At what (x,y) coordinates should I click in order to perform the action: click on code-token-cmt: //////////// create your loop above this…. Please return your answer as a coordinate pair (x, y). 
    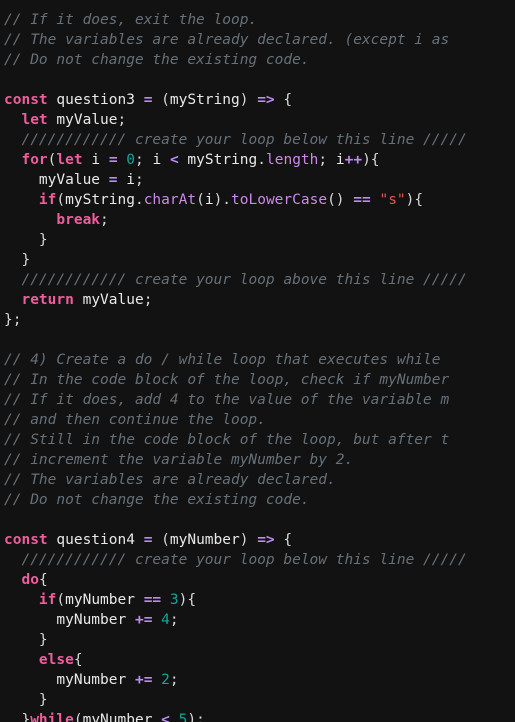
    Looking at the image, I should click on (244, 280).